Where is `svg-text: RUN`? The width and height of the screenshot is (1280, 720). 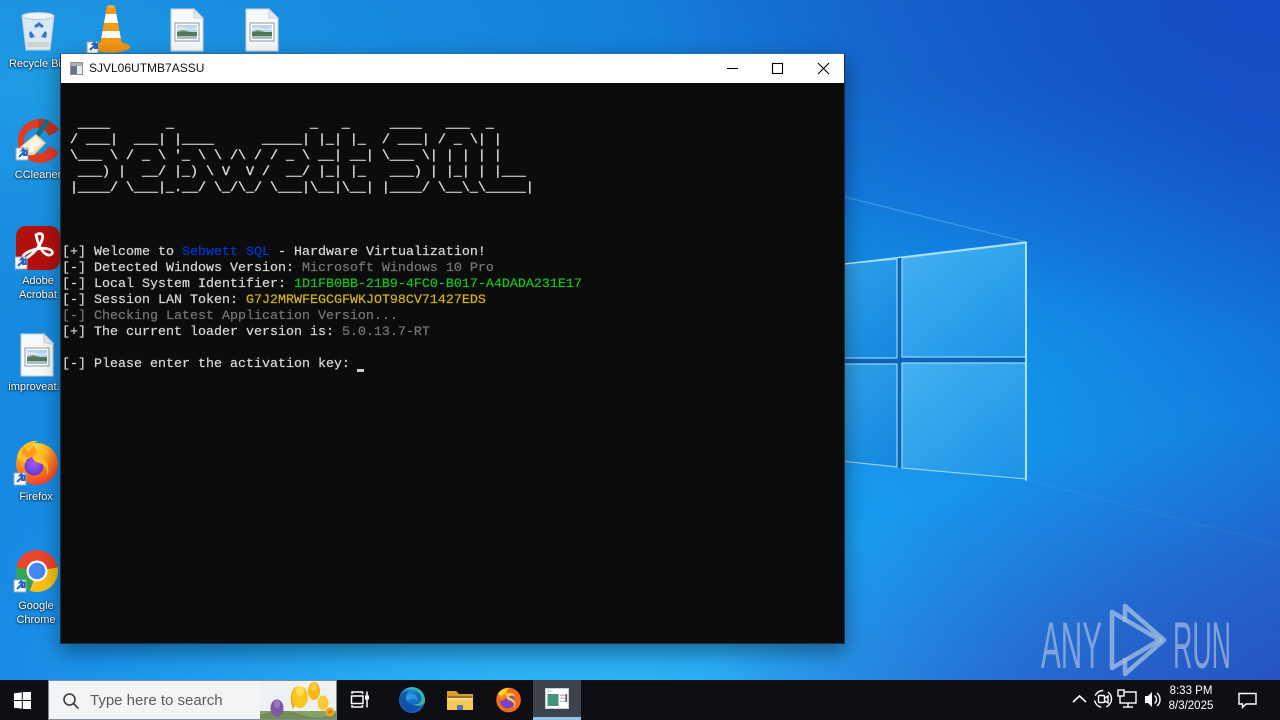 svg-text: RUN is located at coordinates (1202, 644).